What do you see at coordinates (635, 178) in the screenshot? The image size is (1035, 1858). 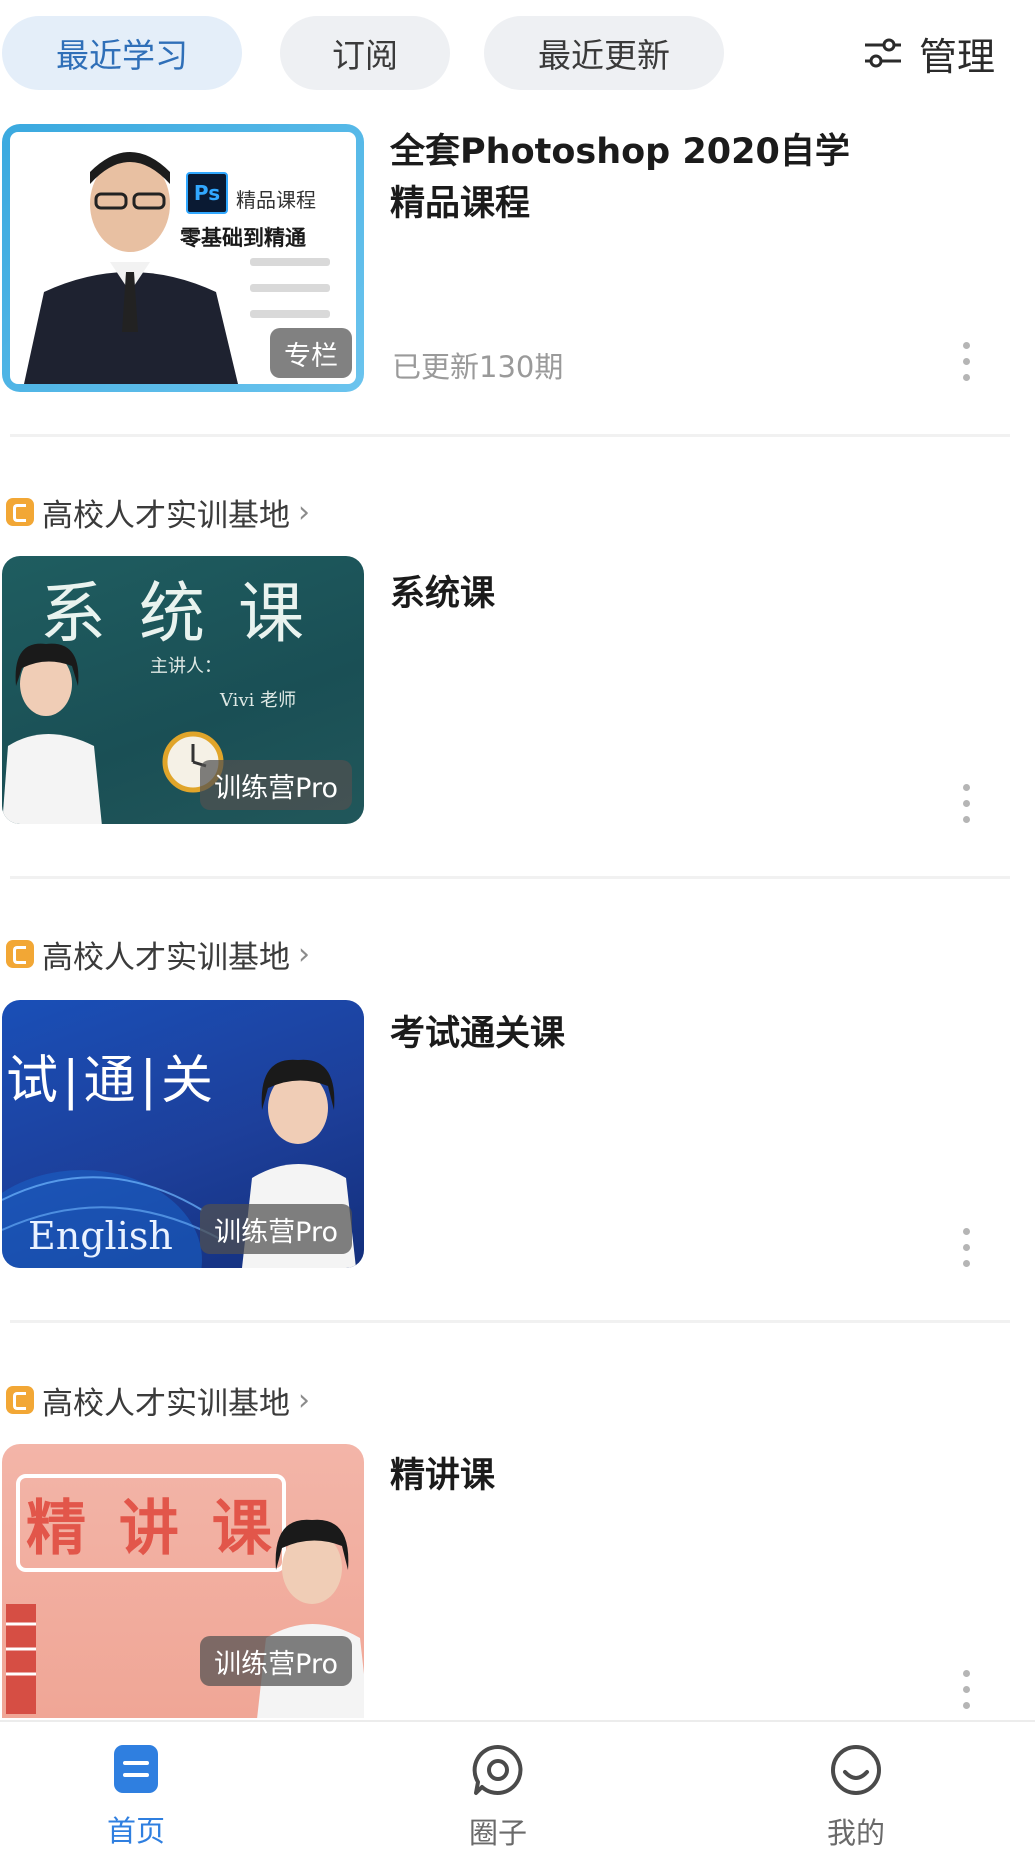 I see `course-title: 全套Photoshop 2020自学精品课程` at bounding box center [635, 178].